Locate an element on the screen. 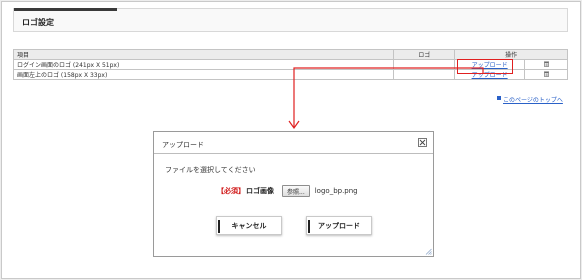  field-label: ロゴ画像 is located at coordinates (260, 191).